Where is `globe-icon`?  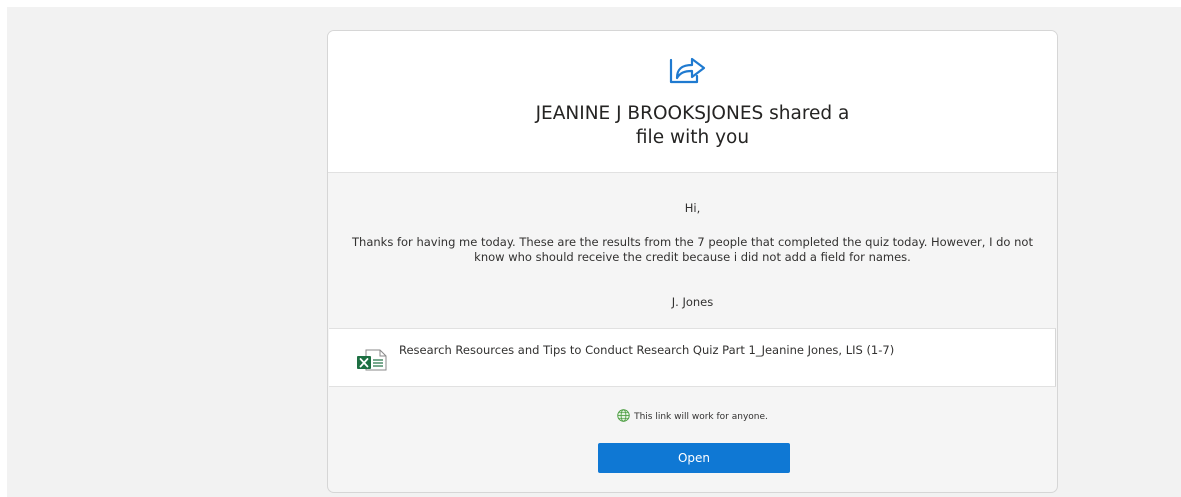
globe-icon is located at coordinates (623, 415).